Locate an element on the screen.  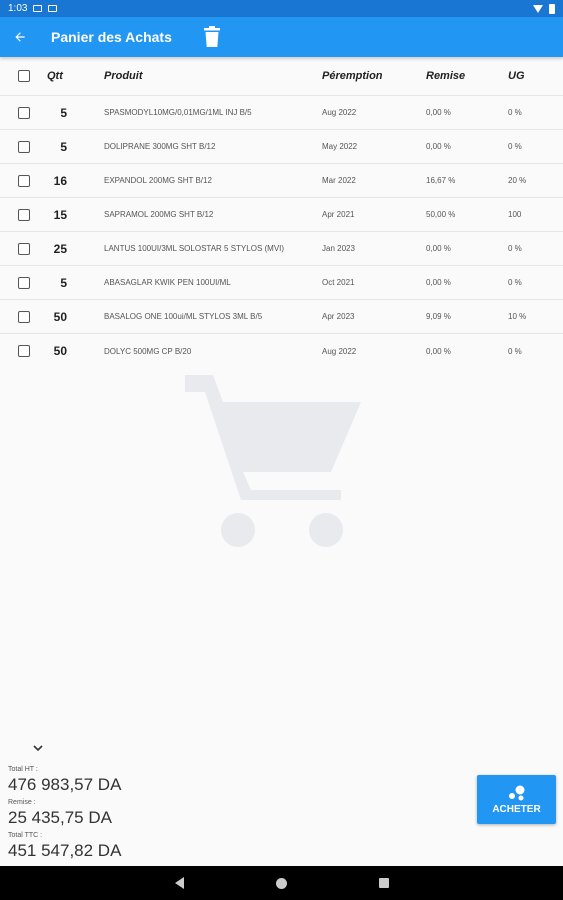
total-ht-label: Total HT : is located at coordinates (23, 769).